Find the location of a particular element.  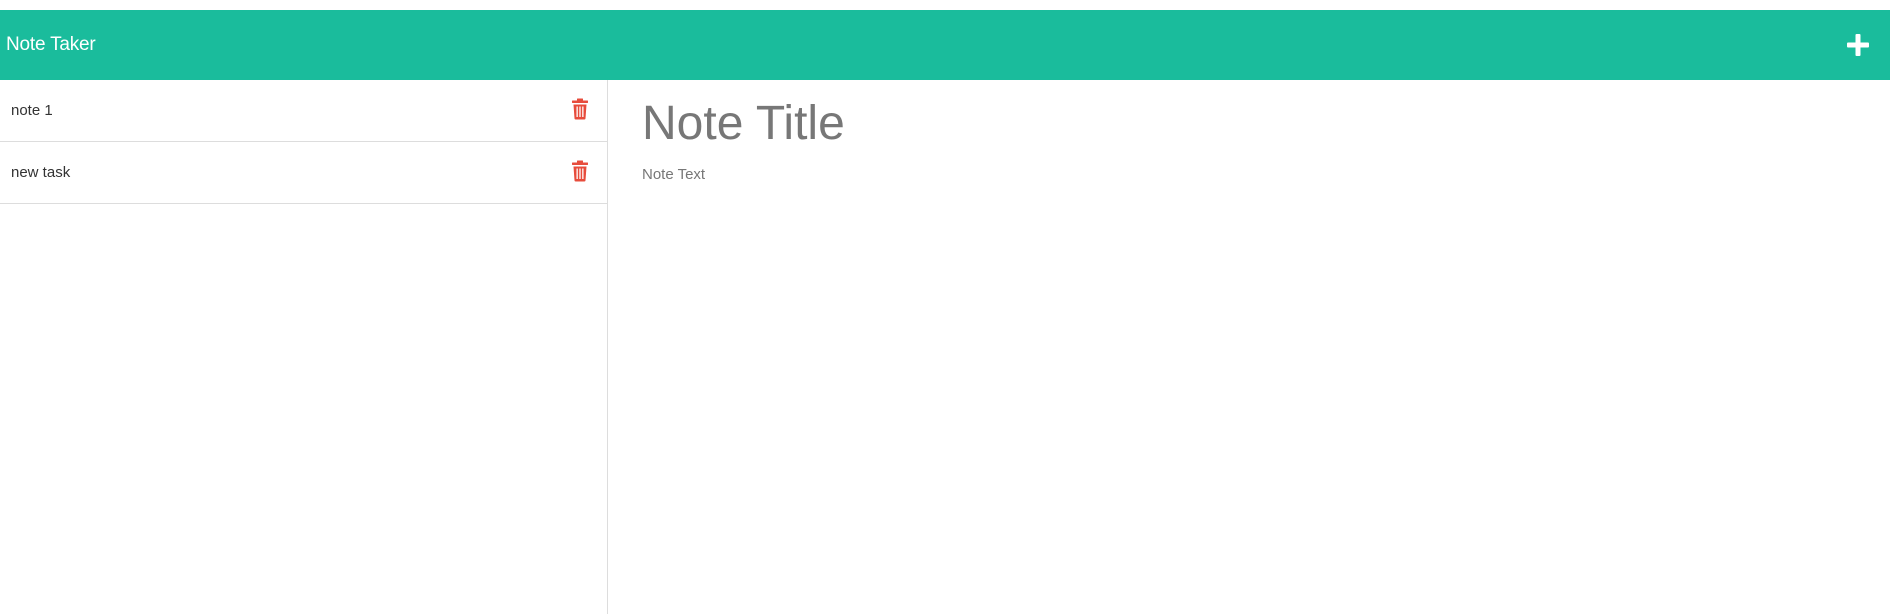

note-item-label: note 1 is located at coordinates (32, 110).